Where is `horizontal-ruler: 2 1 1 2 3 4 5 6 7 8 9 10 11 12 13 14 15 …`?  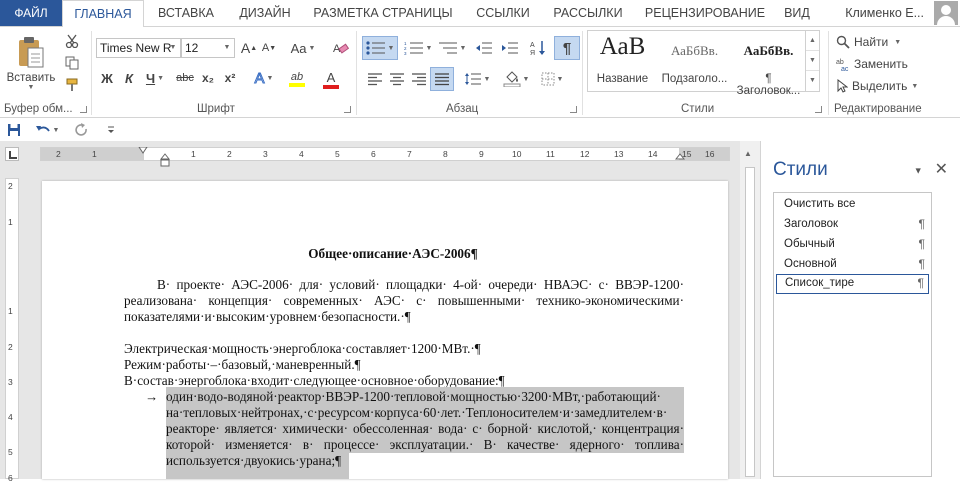 horizontal-ruler: 2 1 1 2 3 4 5 6 7 8 9 10 11 12 13 14 15 … is located at coordinates (385, 157).